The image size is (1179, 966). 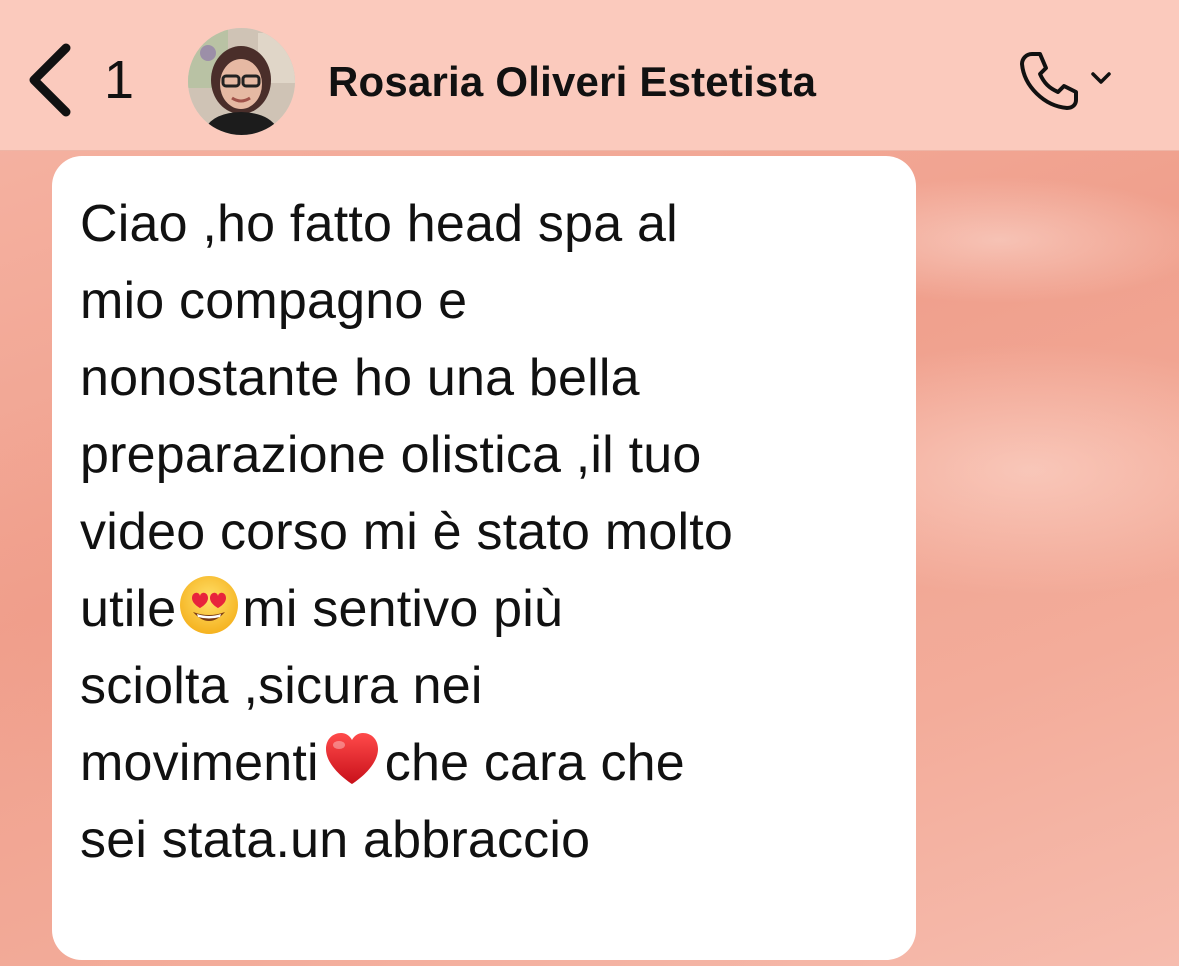 I want to click on back-button: 1, so click(x=87, y=80).